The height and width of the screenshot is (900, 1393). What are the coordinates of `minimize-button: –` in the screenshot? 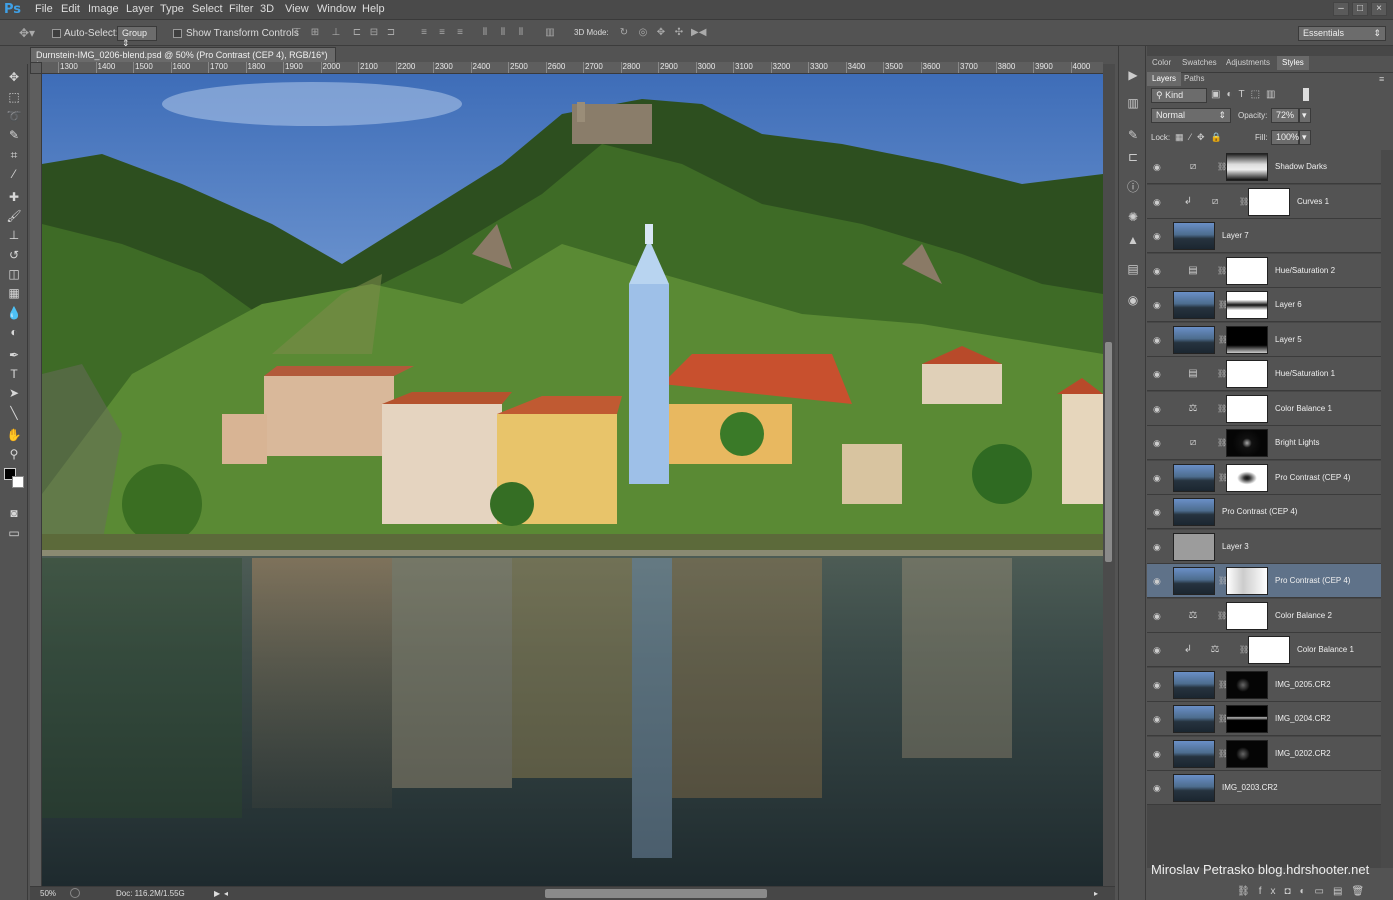 It's located at (1341, 9).